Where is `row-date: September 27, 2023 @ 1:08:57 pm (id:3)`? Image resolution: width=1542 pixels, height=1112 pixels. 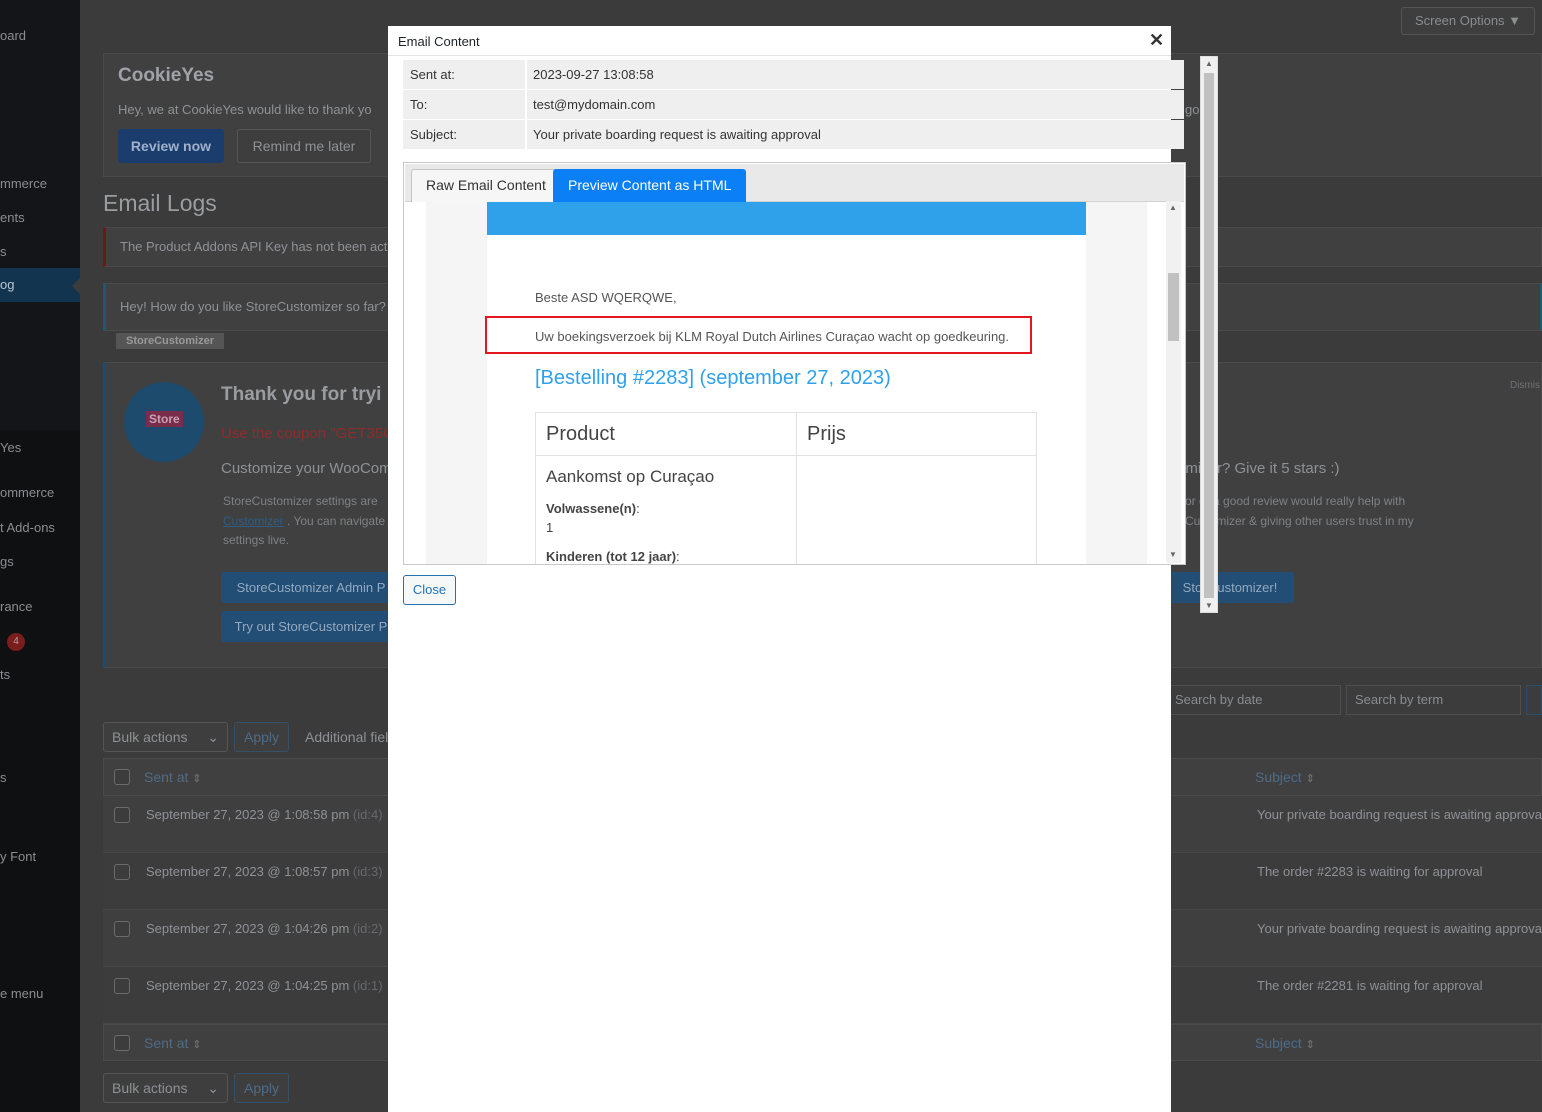
row-date: September 27, 2023 @ 1:08:57 pm (id:3) is located at coordinates (264, 871).